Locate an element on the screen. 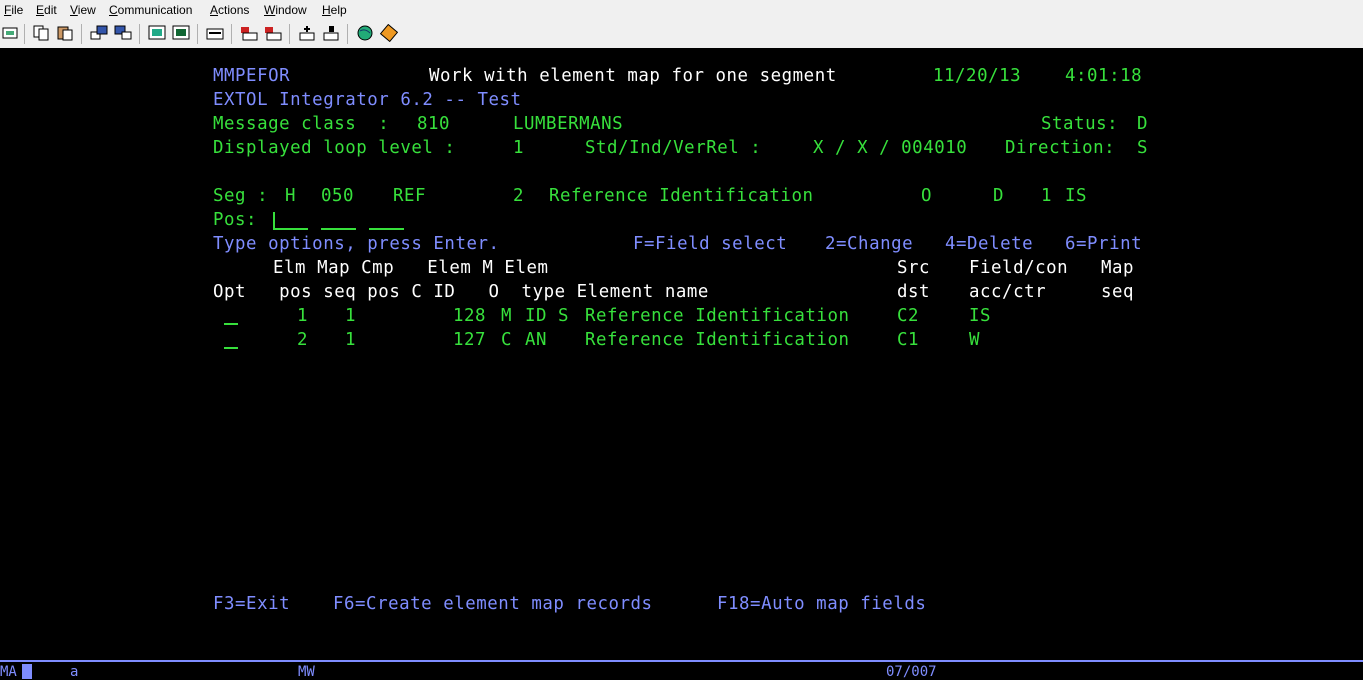 The width and height of the screenshot is (1363, 680). send-icon is located at coordinates (99, 33).